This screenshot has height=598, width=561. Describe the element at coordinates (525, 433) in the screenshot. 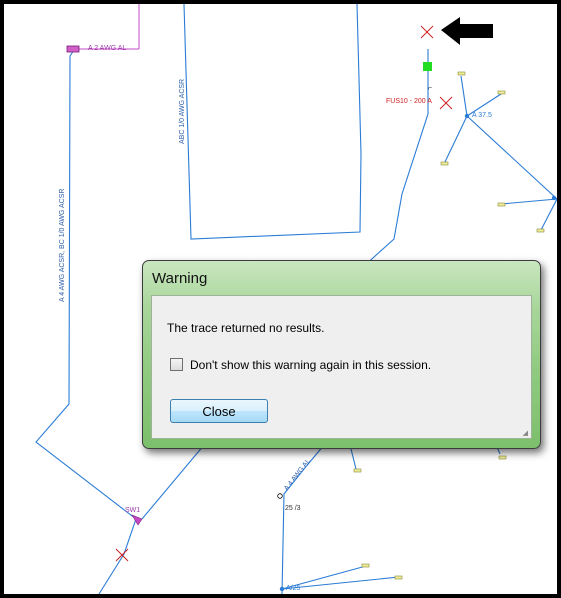

I see `resize-grip-icon: ◢` at that location.